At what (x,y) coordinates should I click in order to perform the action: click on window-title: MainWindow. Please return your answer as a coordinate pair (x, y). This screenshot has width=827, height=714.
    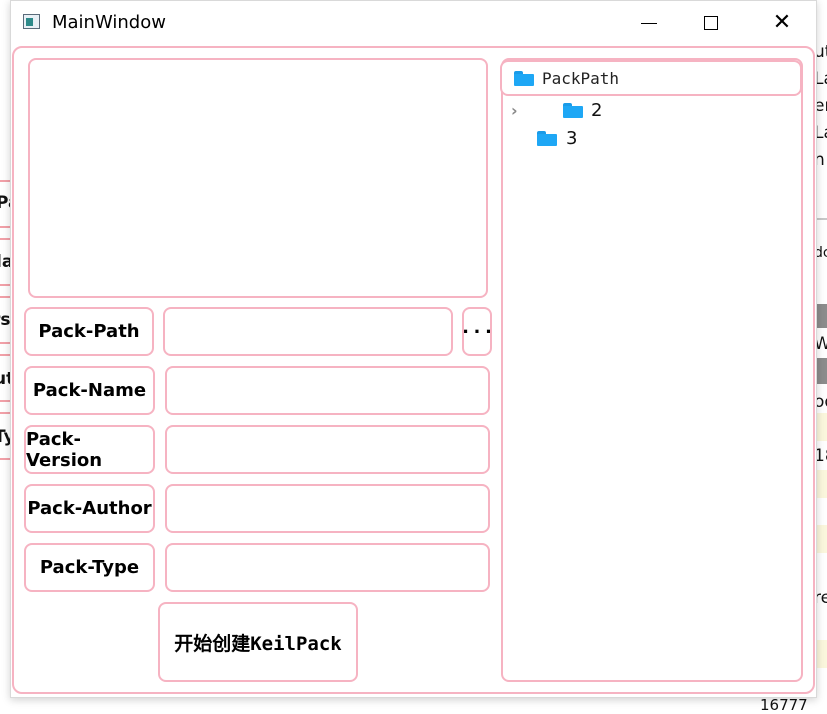
    Looking at the image, I should click on (109, 22).